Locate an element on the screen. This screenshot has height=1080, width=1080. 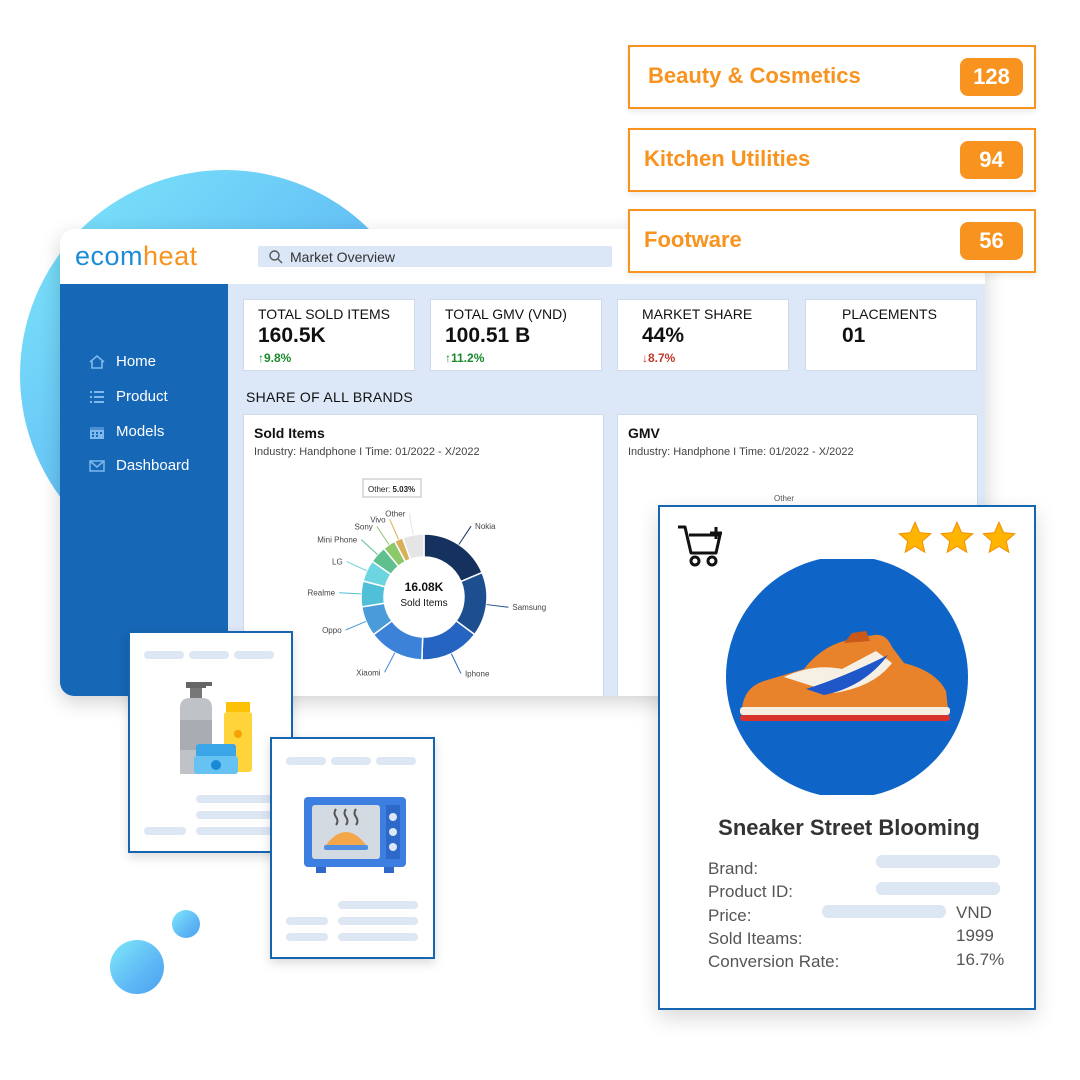
logo-area: ecomheat is located at coordinates (144, 256).